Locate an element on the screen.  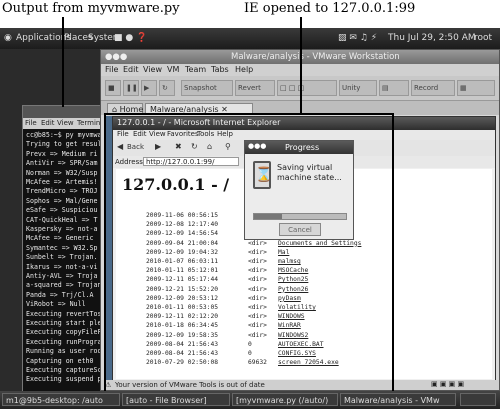
callout-line-ie is located at coordinates (301, 66).